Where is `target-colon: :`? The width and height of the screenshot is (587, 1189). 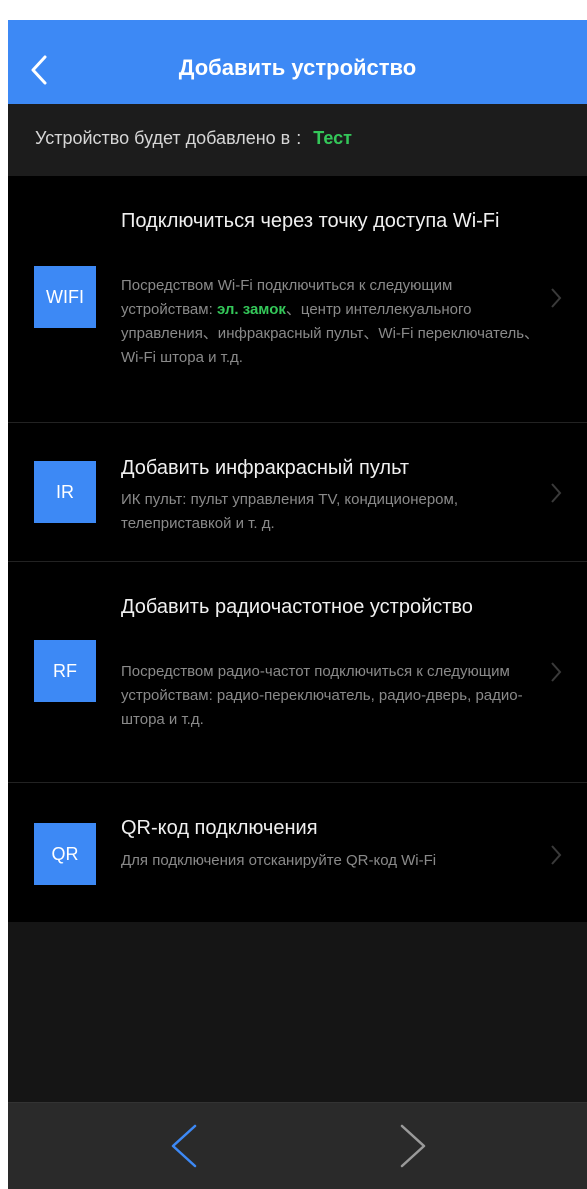
target-colon: : is located at coordinates (299, 138).